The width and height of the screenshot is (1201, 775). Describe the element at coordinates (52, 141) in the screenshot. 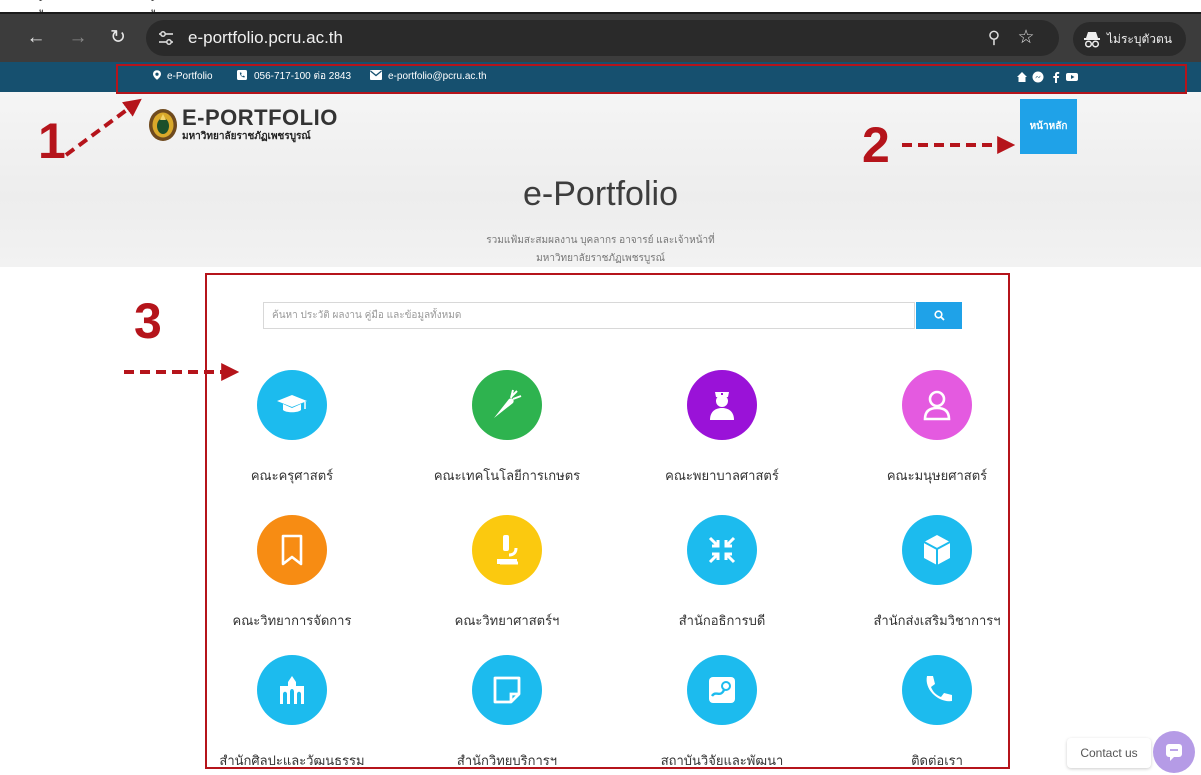

I see `annotation-number-1: 1` at that location.